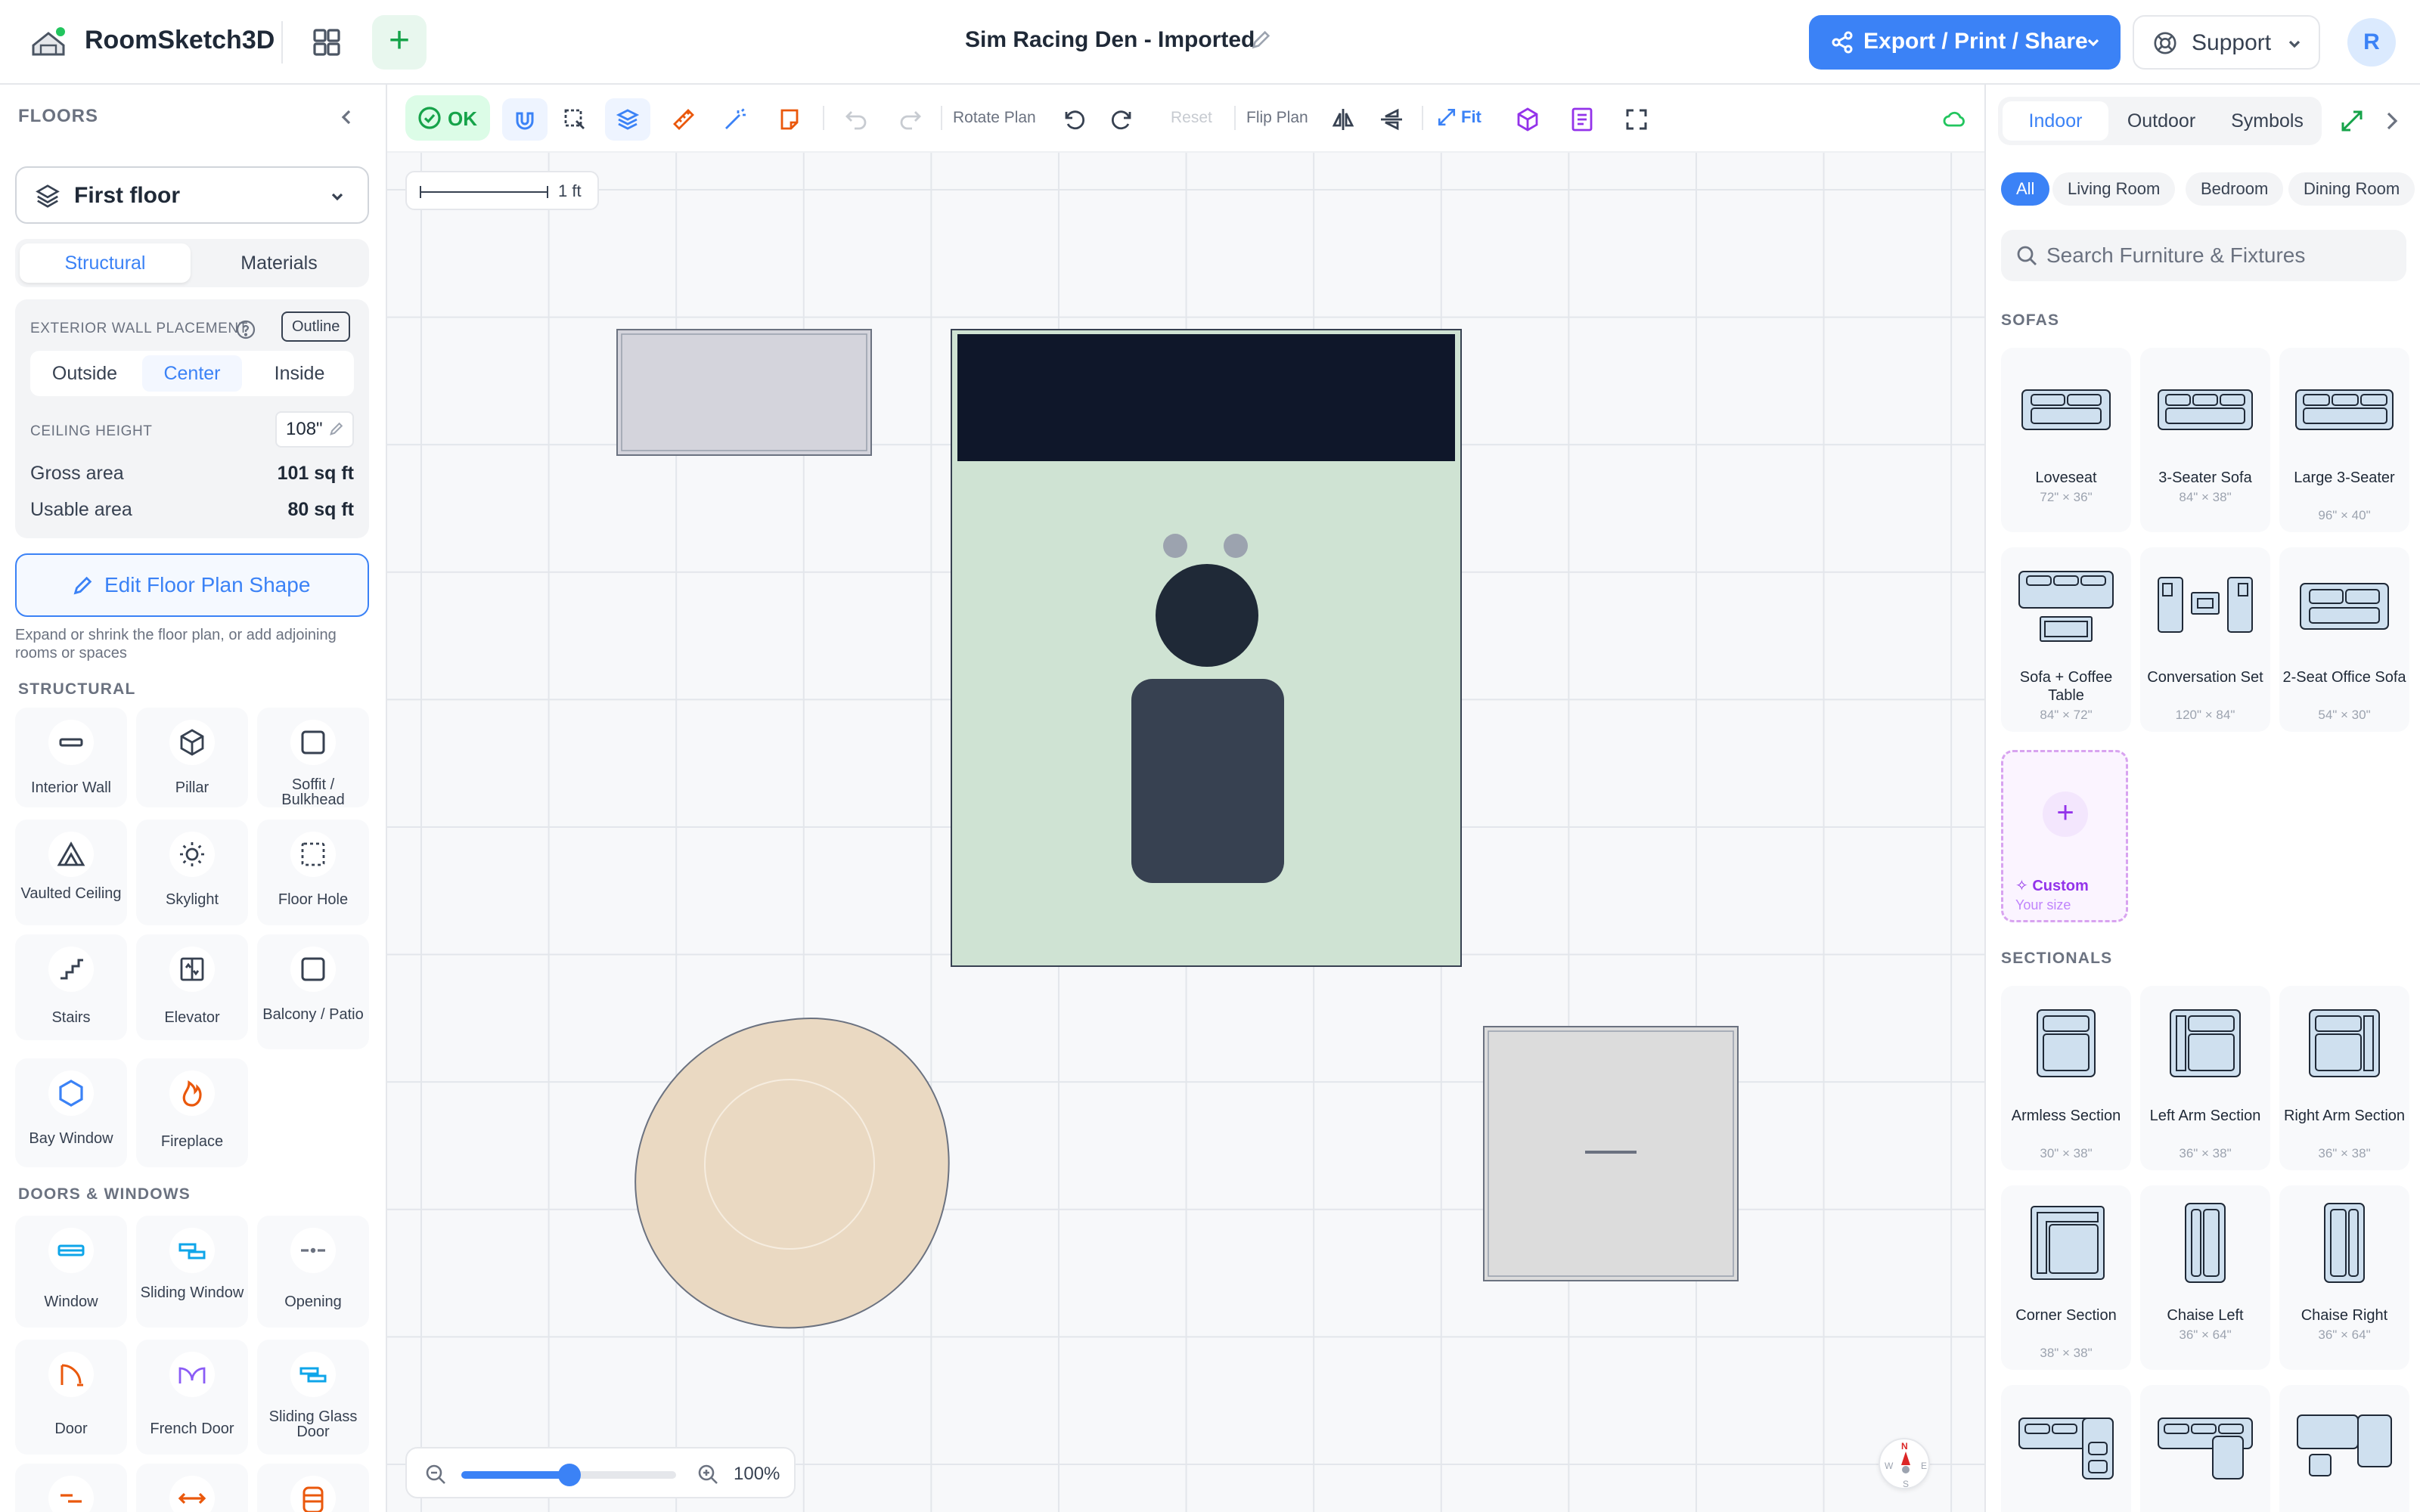 Image resolution: width=2420 pixels, height=1512 pixels. Describe the element at coordinates (2235, 189) in the screenshot. I see `chip-bedroom: Bedroom` at that location.